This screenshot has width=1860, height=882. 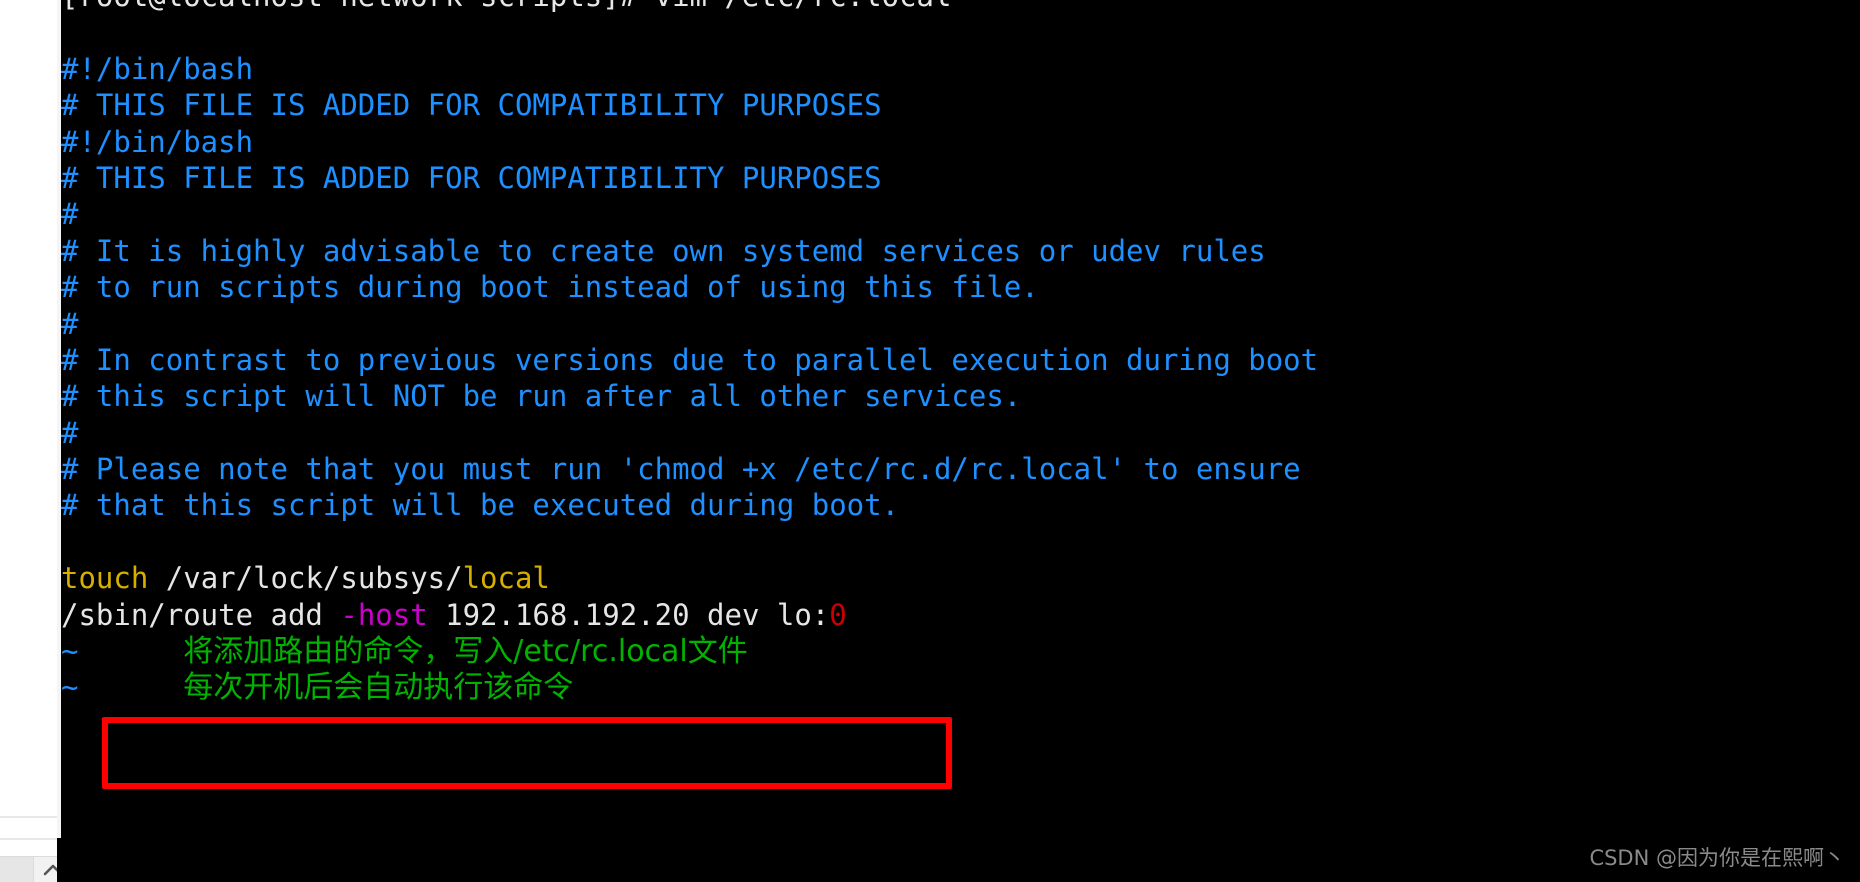 What do you see at coordinates (105, 578) in the screenshot?
I see `terminal-text-segment: touch` at bounding box center [105, 578].